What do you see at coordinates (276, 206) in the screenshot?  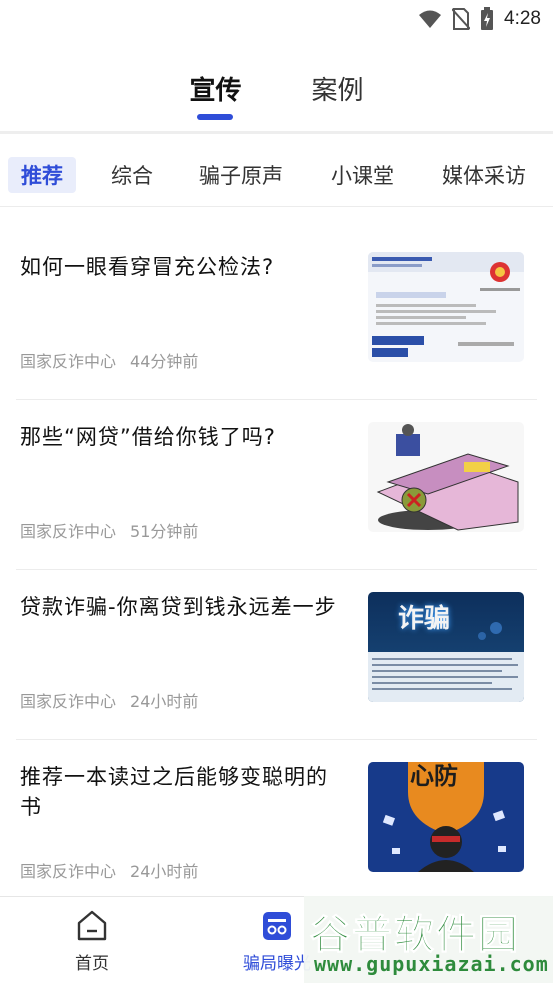 I see `category-divider` at bounding box center [276, 206].